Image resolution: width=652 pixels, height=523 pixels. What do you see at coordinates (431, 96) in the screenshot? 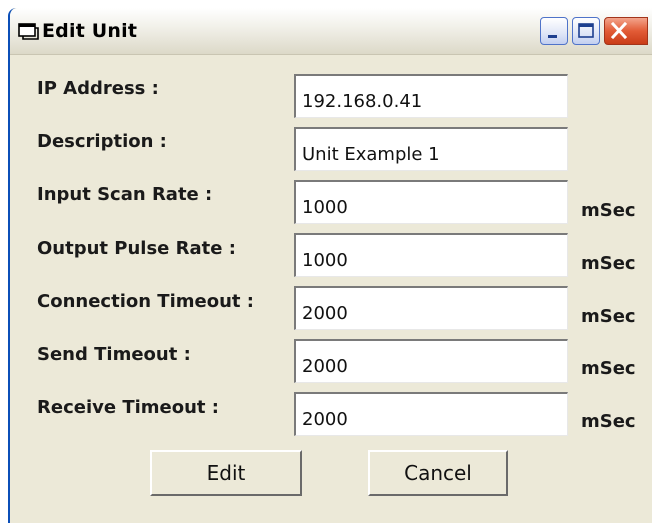
I see `ip-address-field` at bounding box center [431, 96].